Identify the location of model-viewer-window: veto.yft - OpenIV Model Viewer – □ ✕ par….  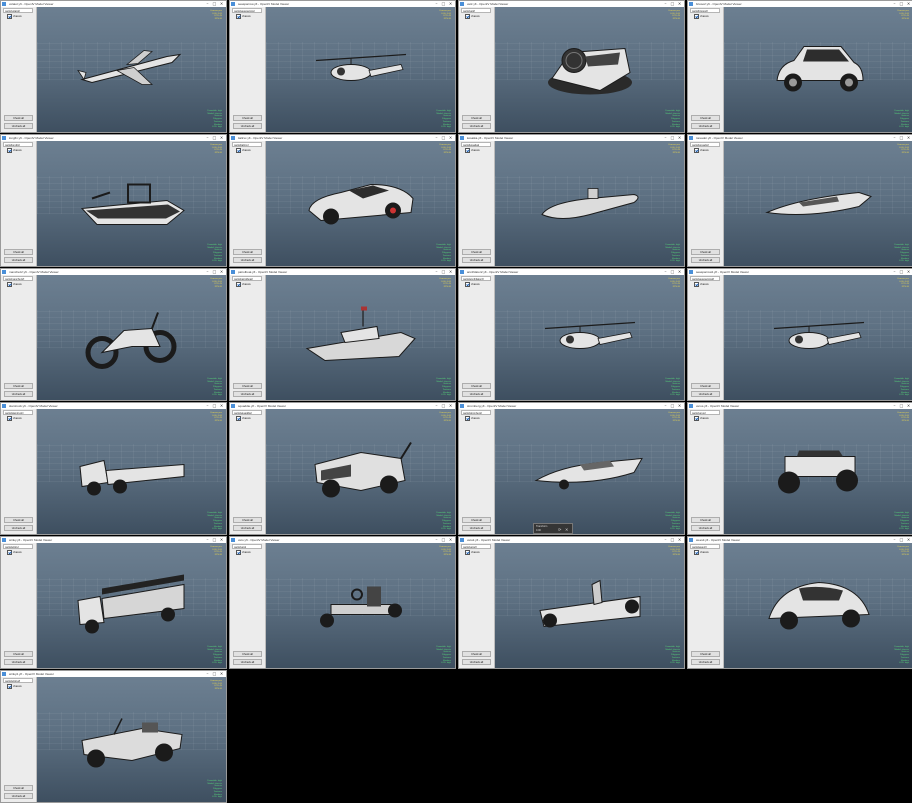
(342, 602).